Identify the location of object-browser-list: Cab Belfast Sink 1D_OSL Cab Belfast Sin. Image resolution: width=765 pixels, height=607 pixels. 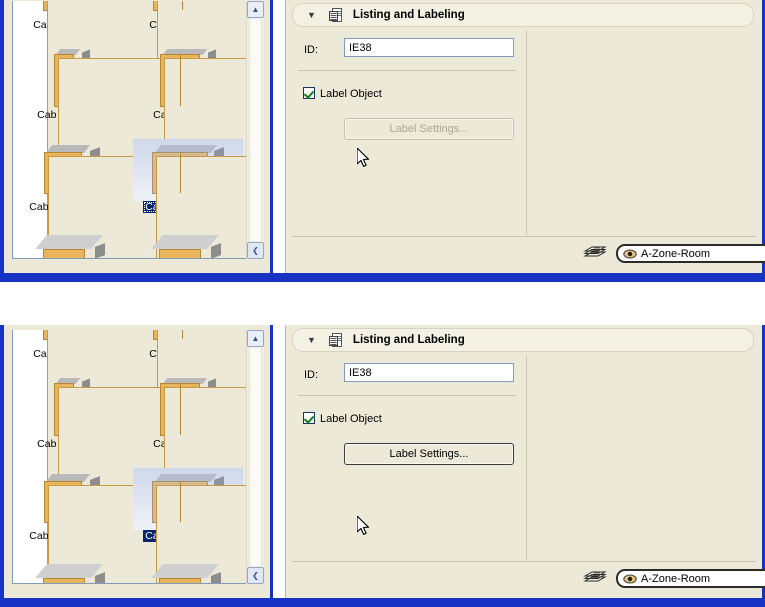
(138, 130).